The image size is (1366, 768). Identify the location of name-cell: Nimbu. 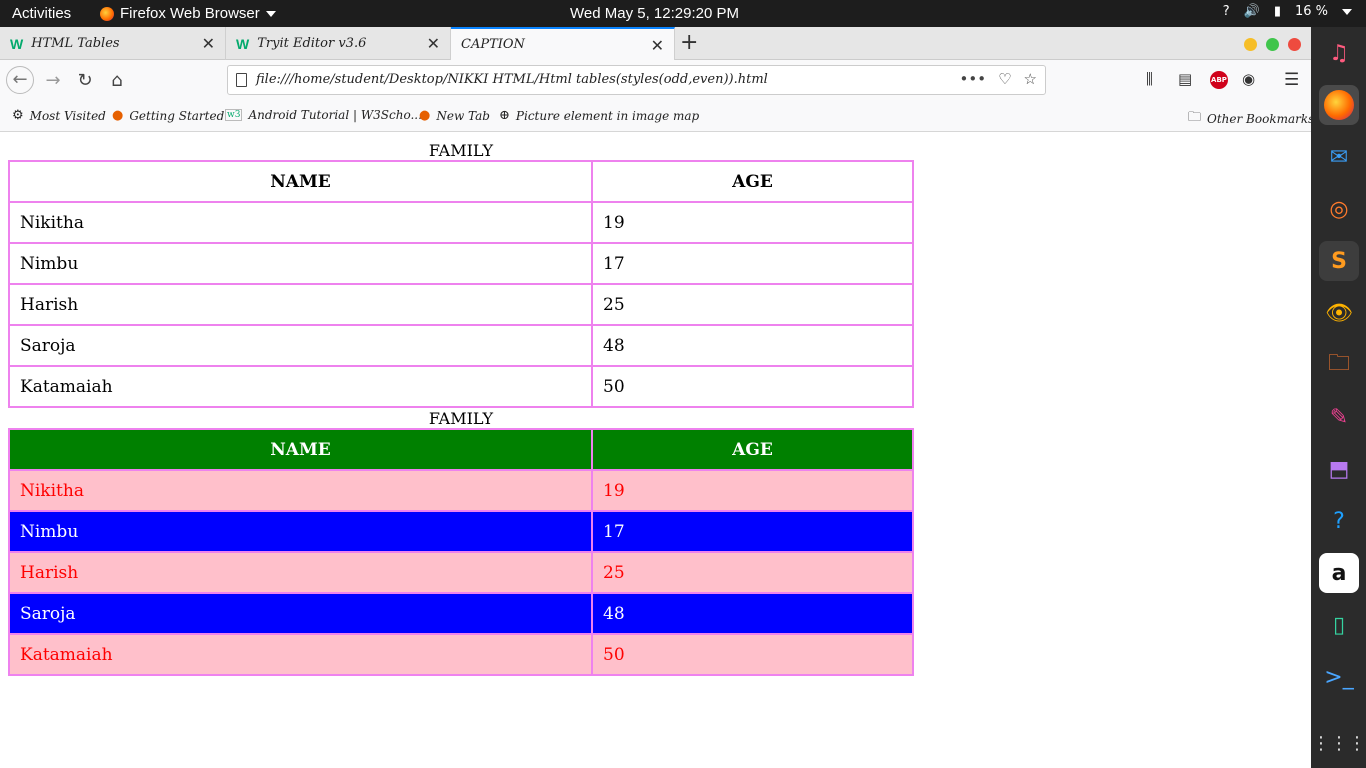
(300, 531).